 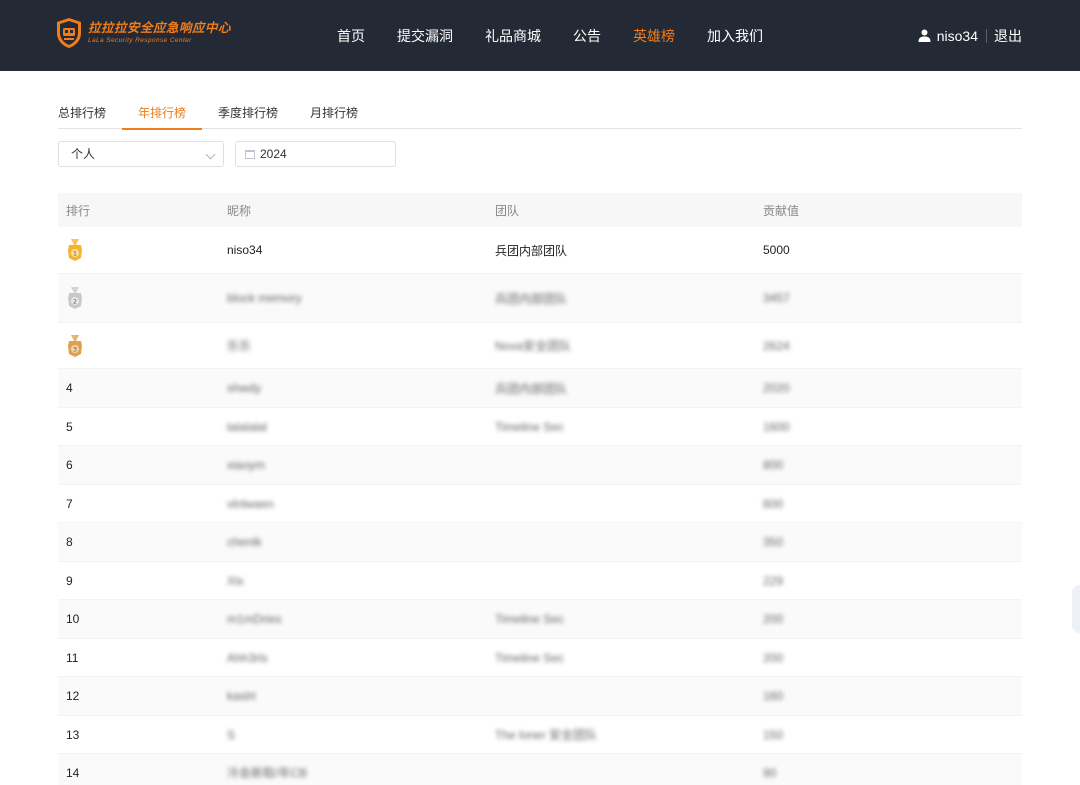 I want to click on rank-cell: 7, so click(x=142, y=504).